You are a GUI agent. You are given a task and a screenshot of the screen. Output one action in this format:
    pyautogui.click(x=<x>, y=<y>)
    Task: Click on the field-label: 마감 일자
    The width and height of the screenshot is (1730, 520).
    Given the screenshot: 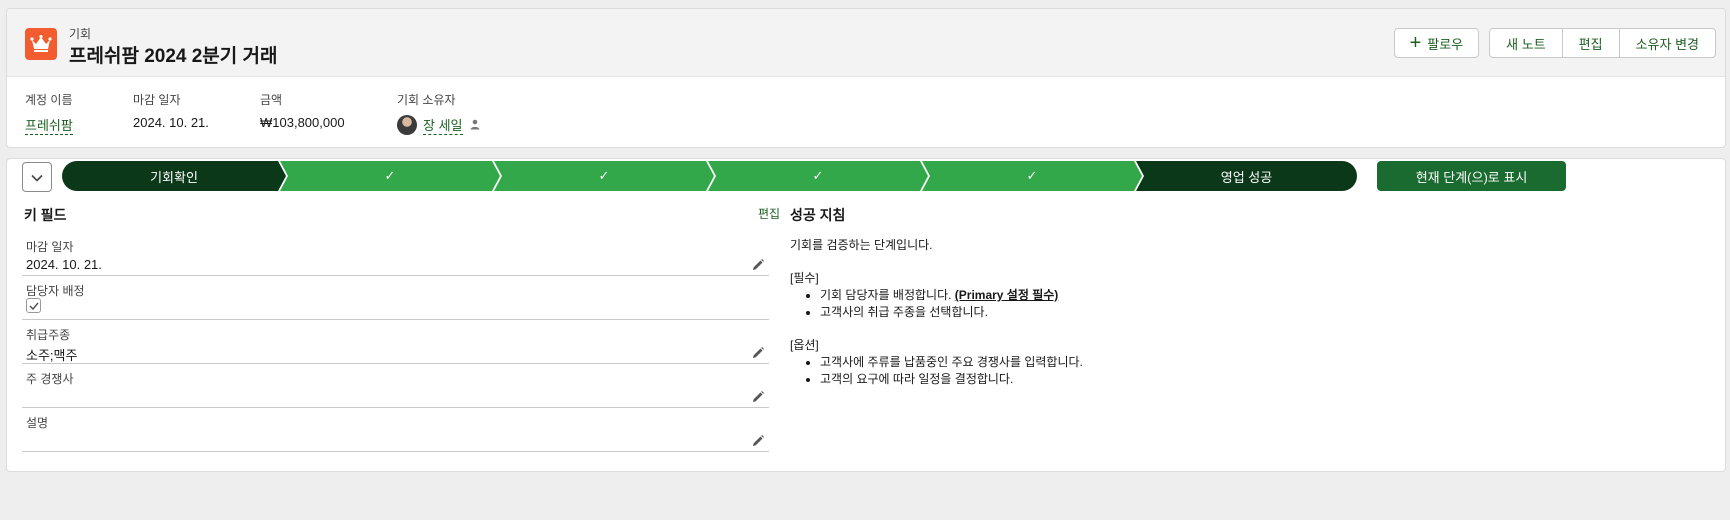 What is the action you would take?
    pyautogui.click(x=50, y=247)
    